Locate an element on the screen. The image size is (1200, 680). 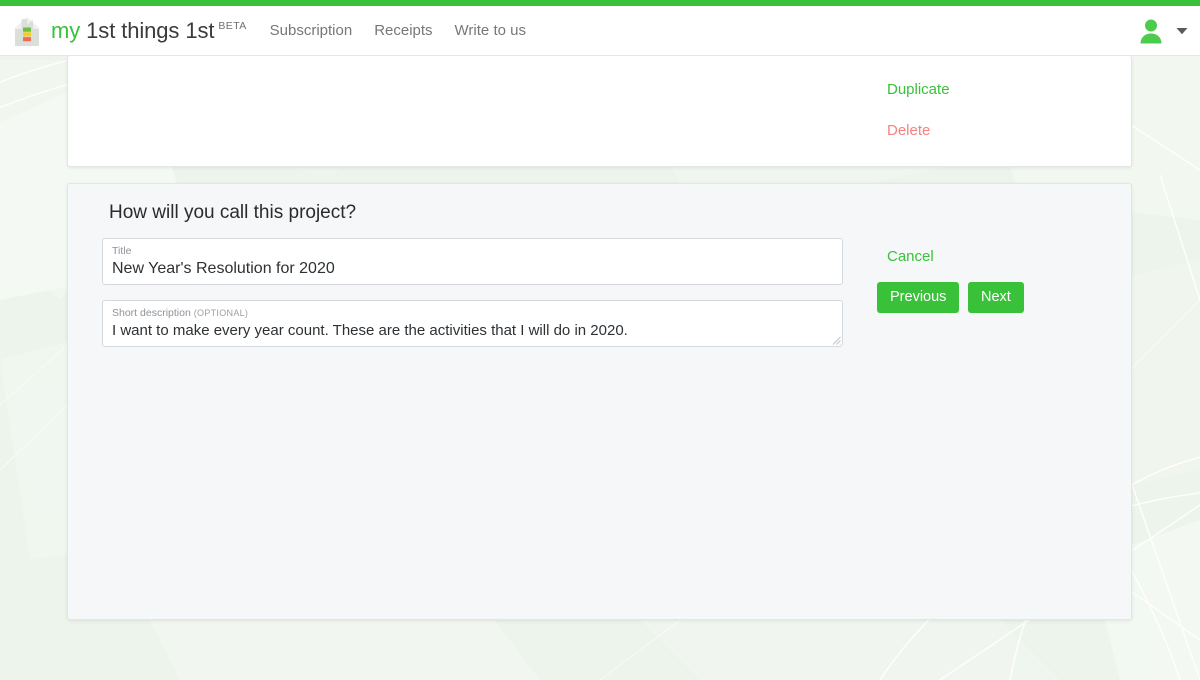
user-avatar-icon is located at coordinates (1151, 31).